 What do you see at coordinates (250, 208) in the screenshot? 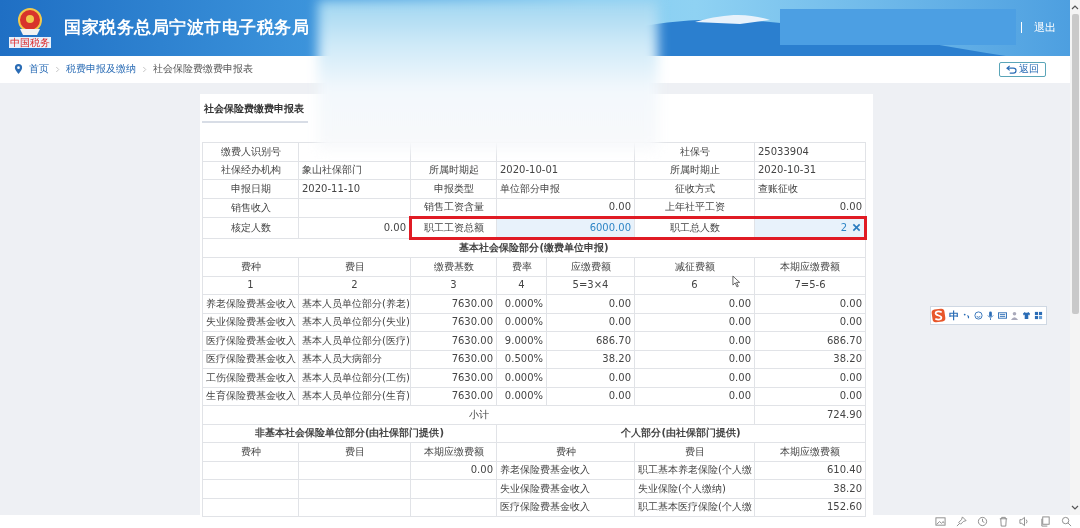
I see `field-label: 销售收入` at bounding box center [250, 208].